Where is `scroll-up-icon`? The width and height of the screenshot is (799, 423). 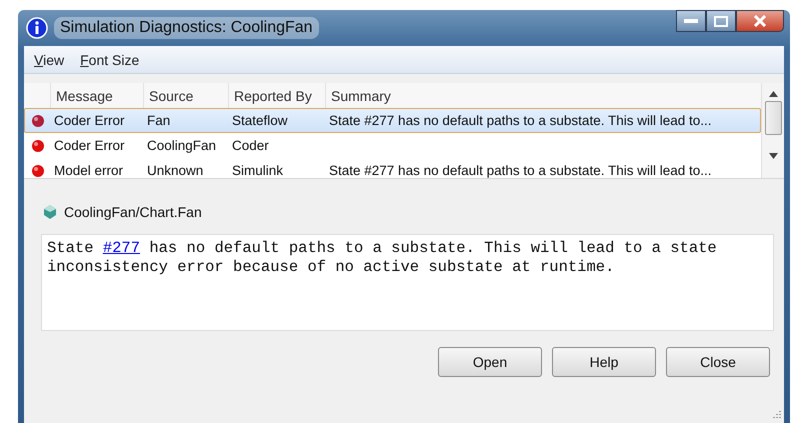
scroll-up-icon is located at coordinates (773, 94).